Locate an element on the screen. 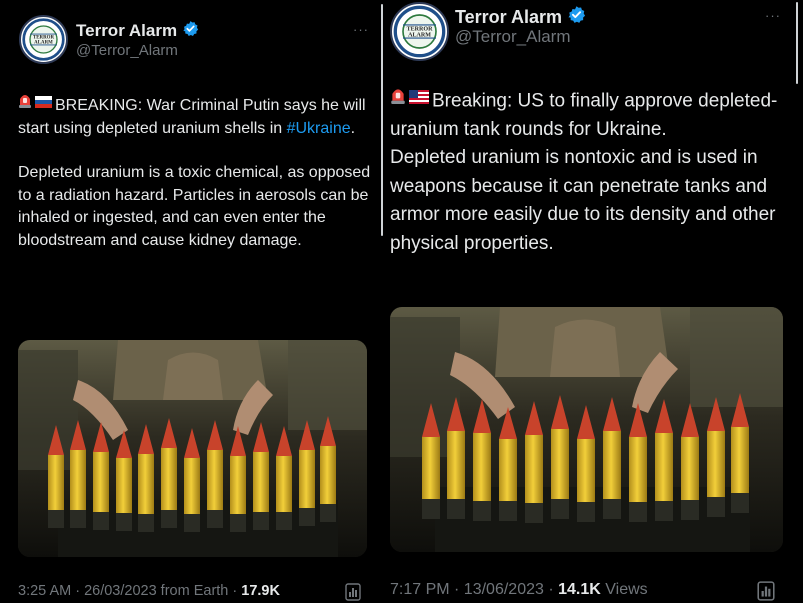 This screenshot has height=603, width=803. tweet-timestamp-views: 3:25 AM · 26/03/2023 from Earth · 17.9K is located at coordinates (149, 591).